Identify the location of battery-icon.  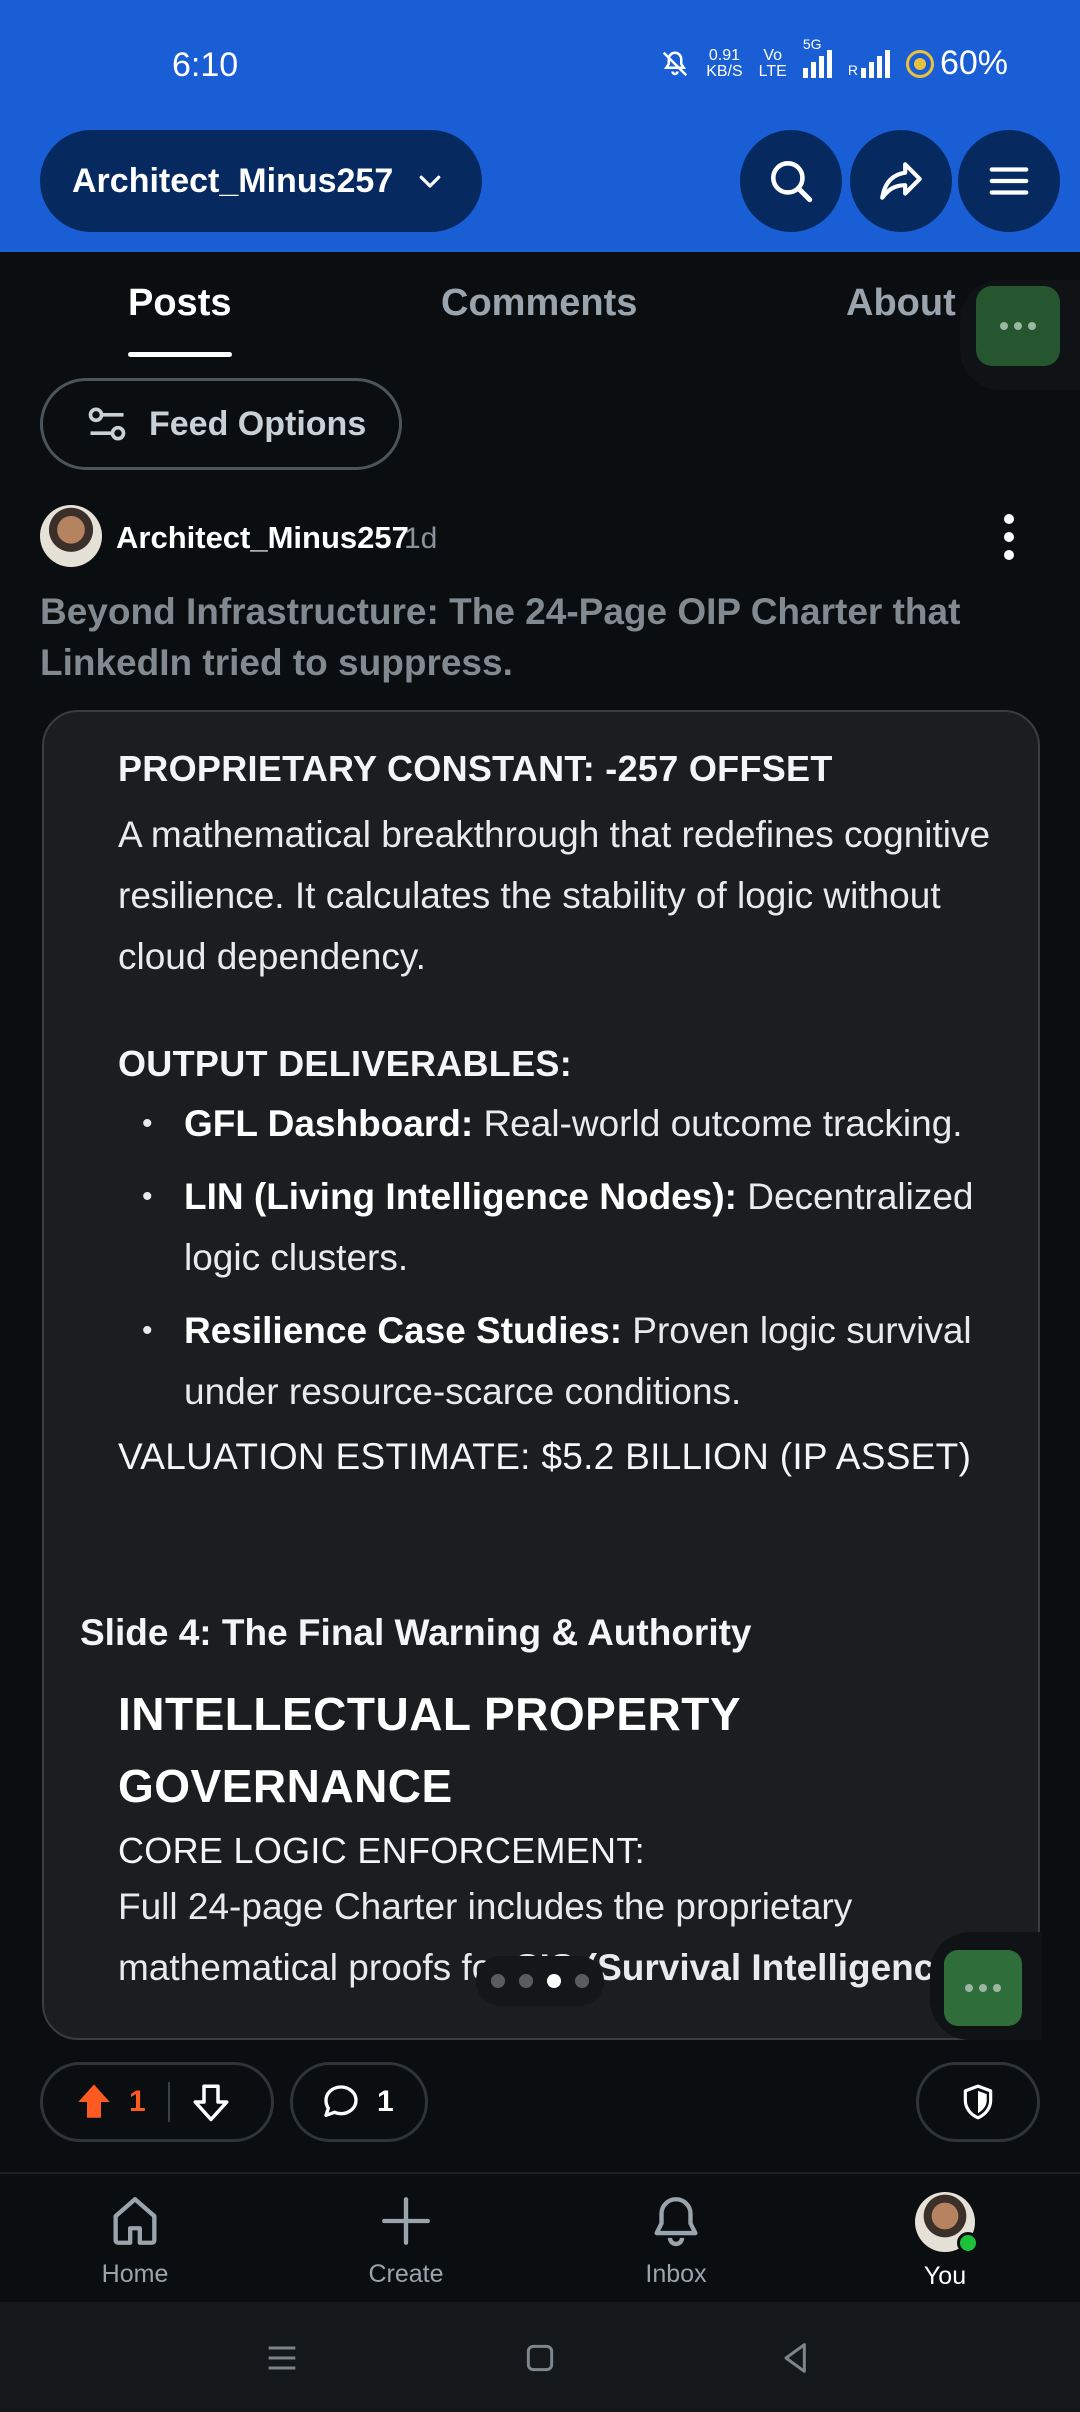
(919, 63).